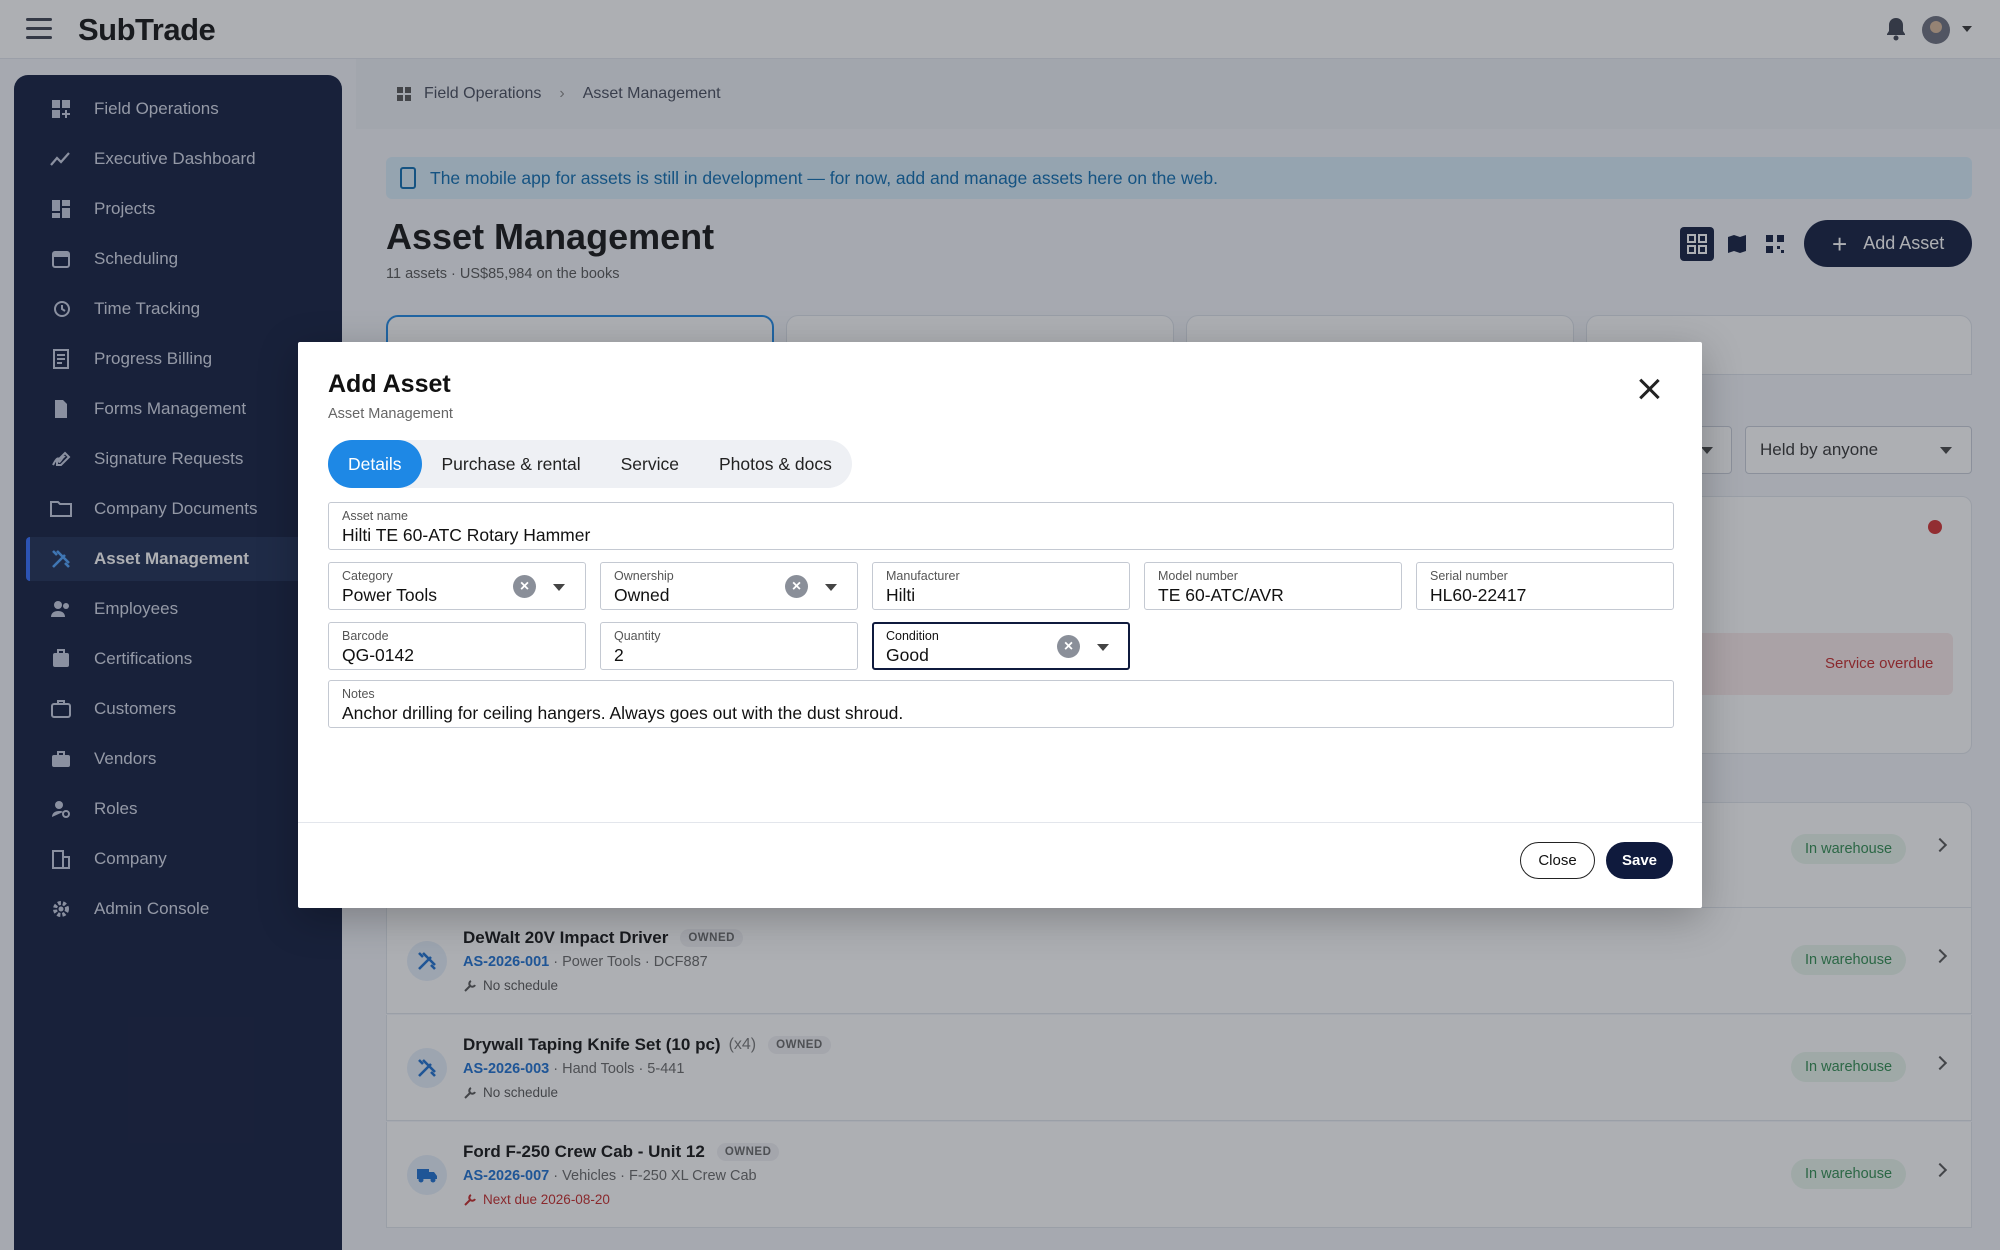 The height and width of the screenshot is (1250, 2000). What do you see at coordinates (619, 655) in the screenshot?
I see `quantity-value: 2` at bounding box center [619, 655].